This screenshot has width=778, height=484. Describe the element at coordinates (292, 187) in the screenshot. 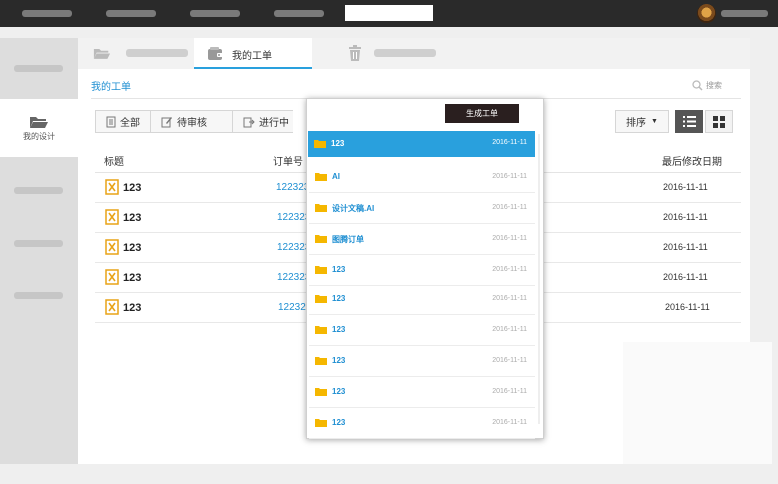

I see `row-order-no: 122323` at that location.